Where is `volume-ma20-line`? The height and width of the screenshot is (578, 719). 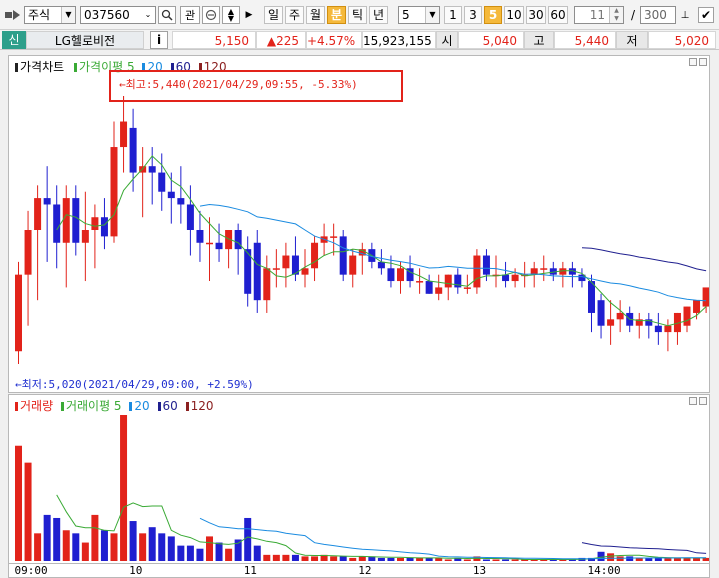 volume-ma20-line is located at coordinates (453, 538).